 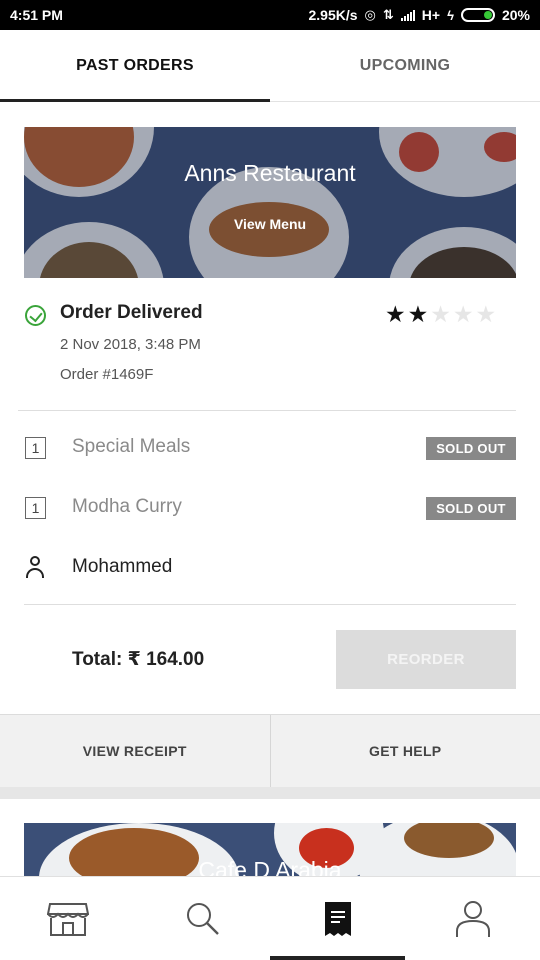 I want to click on net-speed: 2.95K/s, so click(x=333, y=15).